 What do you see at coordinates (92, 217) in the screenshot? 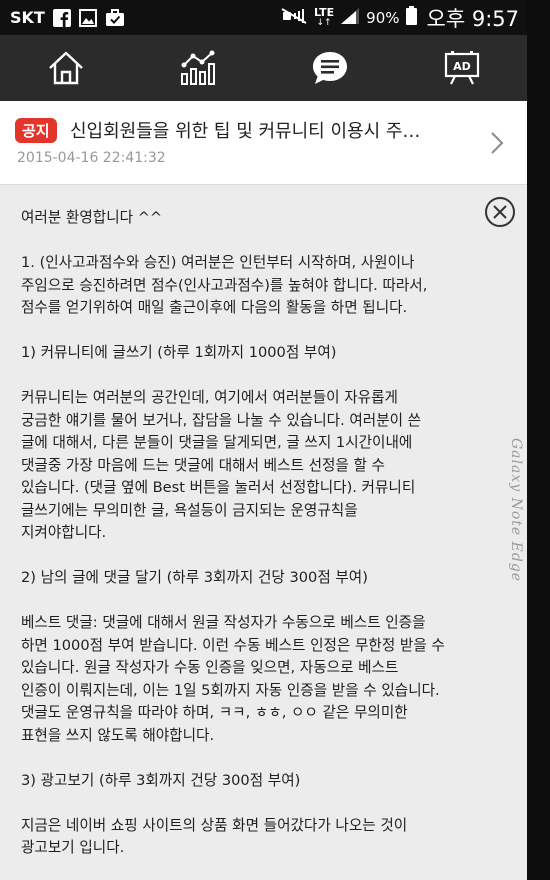
I see `paragraph-welcome: 여러분 환영합니다 ^^` at bounding box center [92, 217].